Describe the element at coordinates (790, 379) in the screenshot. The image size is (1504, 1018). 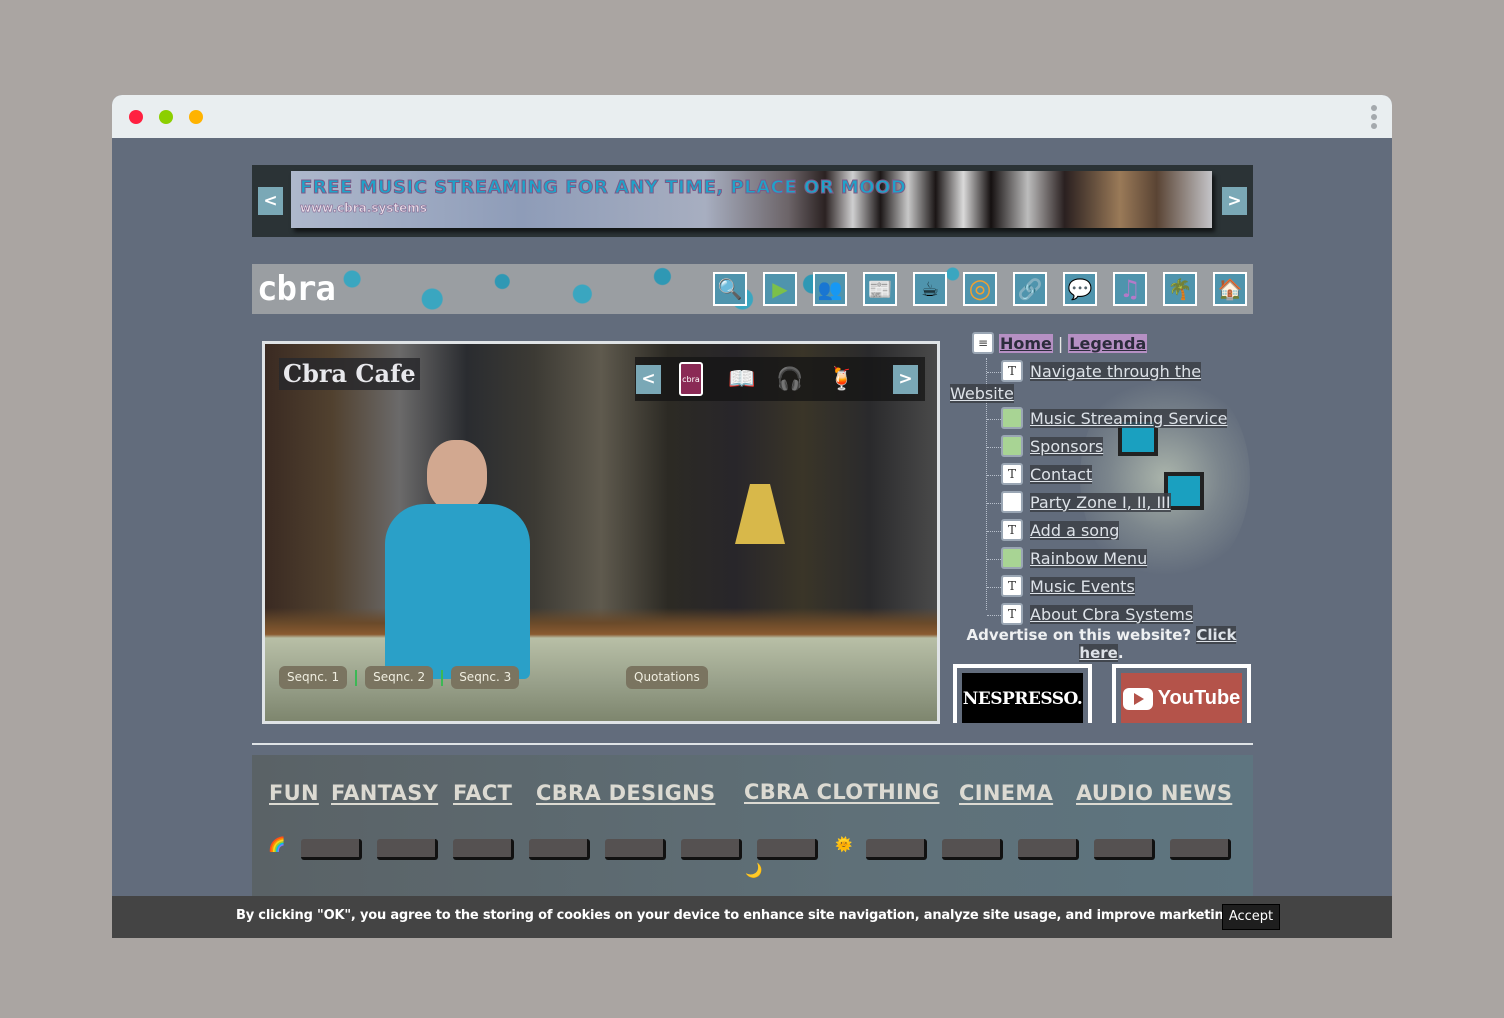
I see `headphones-icon: 🎧` at that location.